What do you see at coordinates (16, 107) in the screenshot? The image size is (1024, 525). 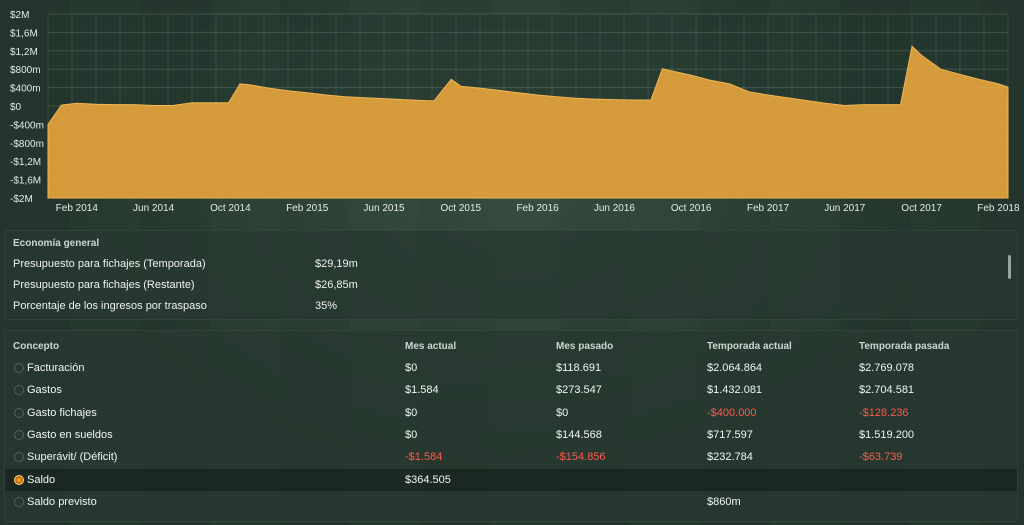 I see `y-tick-label: $0` at bounding box center [16, 107].